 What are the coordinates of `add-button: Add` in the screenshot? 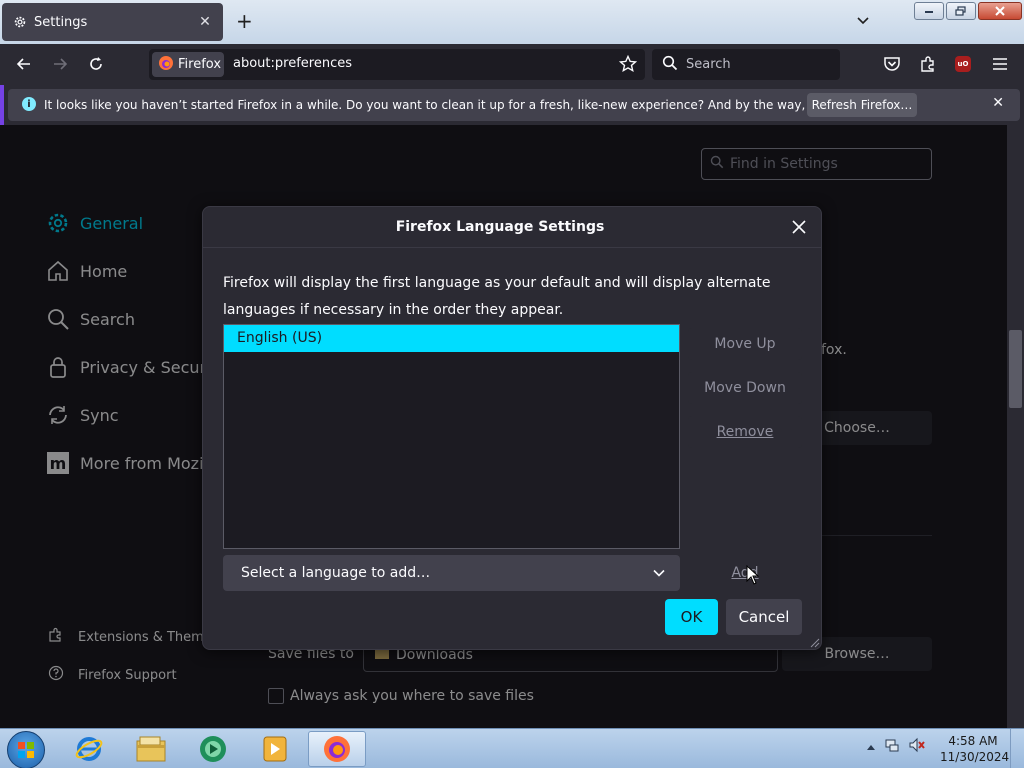 It's located at (745, 573).